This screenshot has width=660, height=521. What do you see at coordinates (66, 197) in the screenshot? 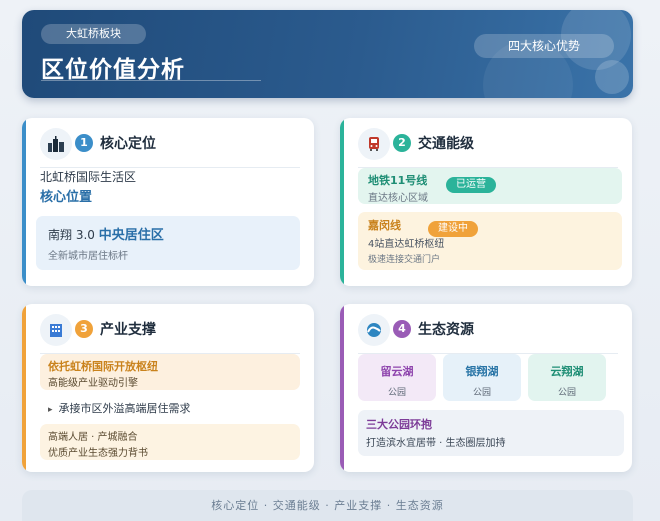
I see `core-position-text: 核心位置` at bounding box center [66, 197].